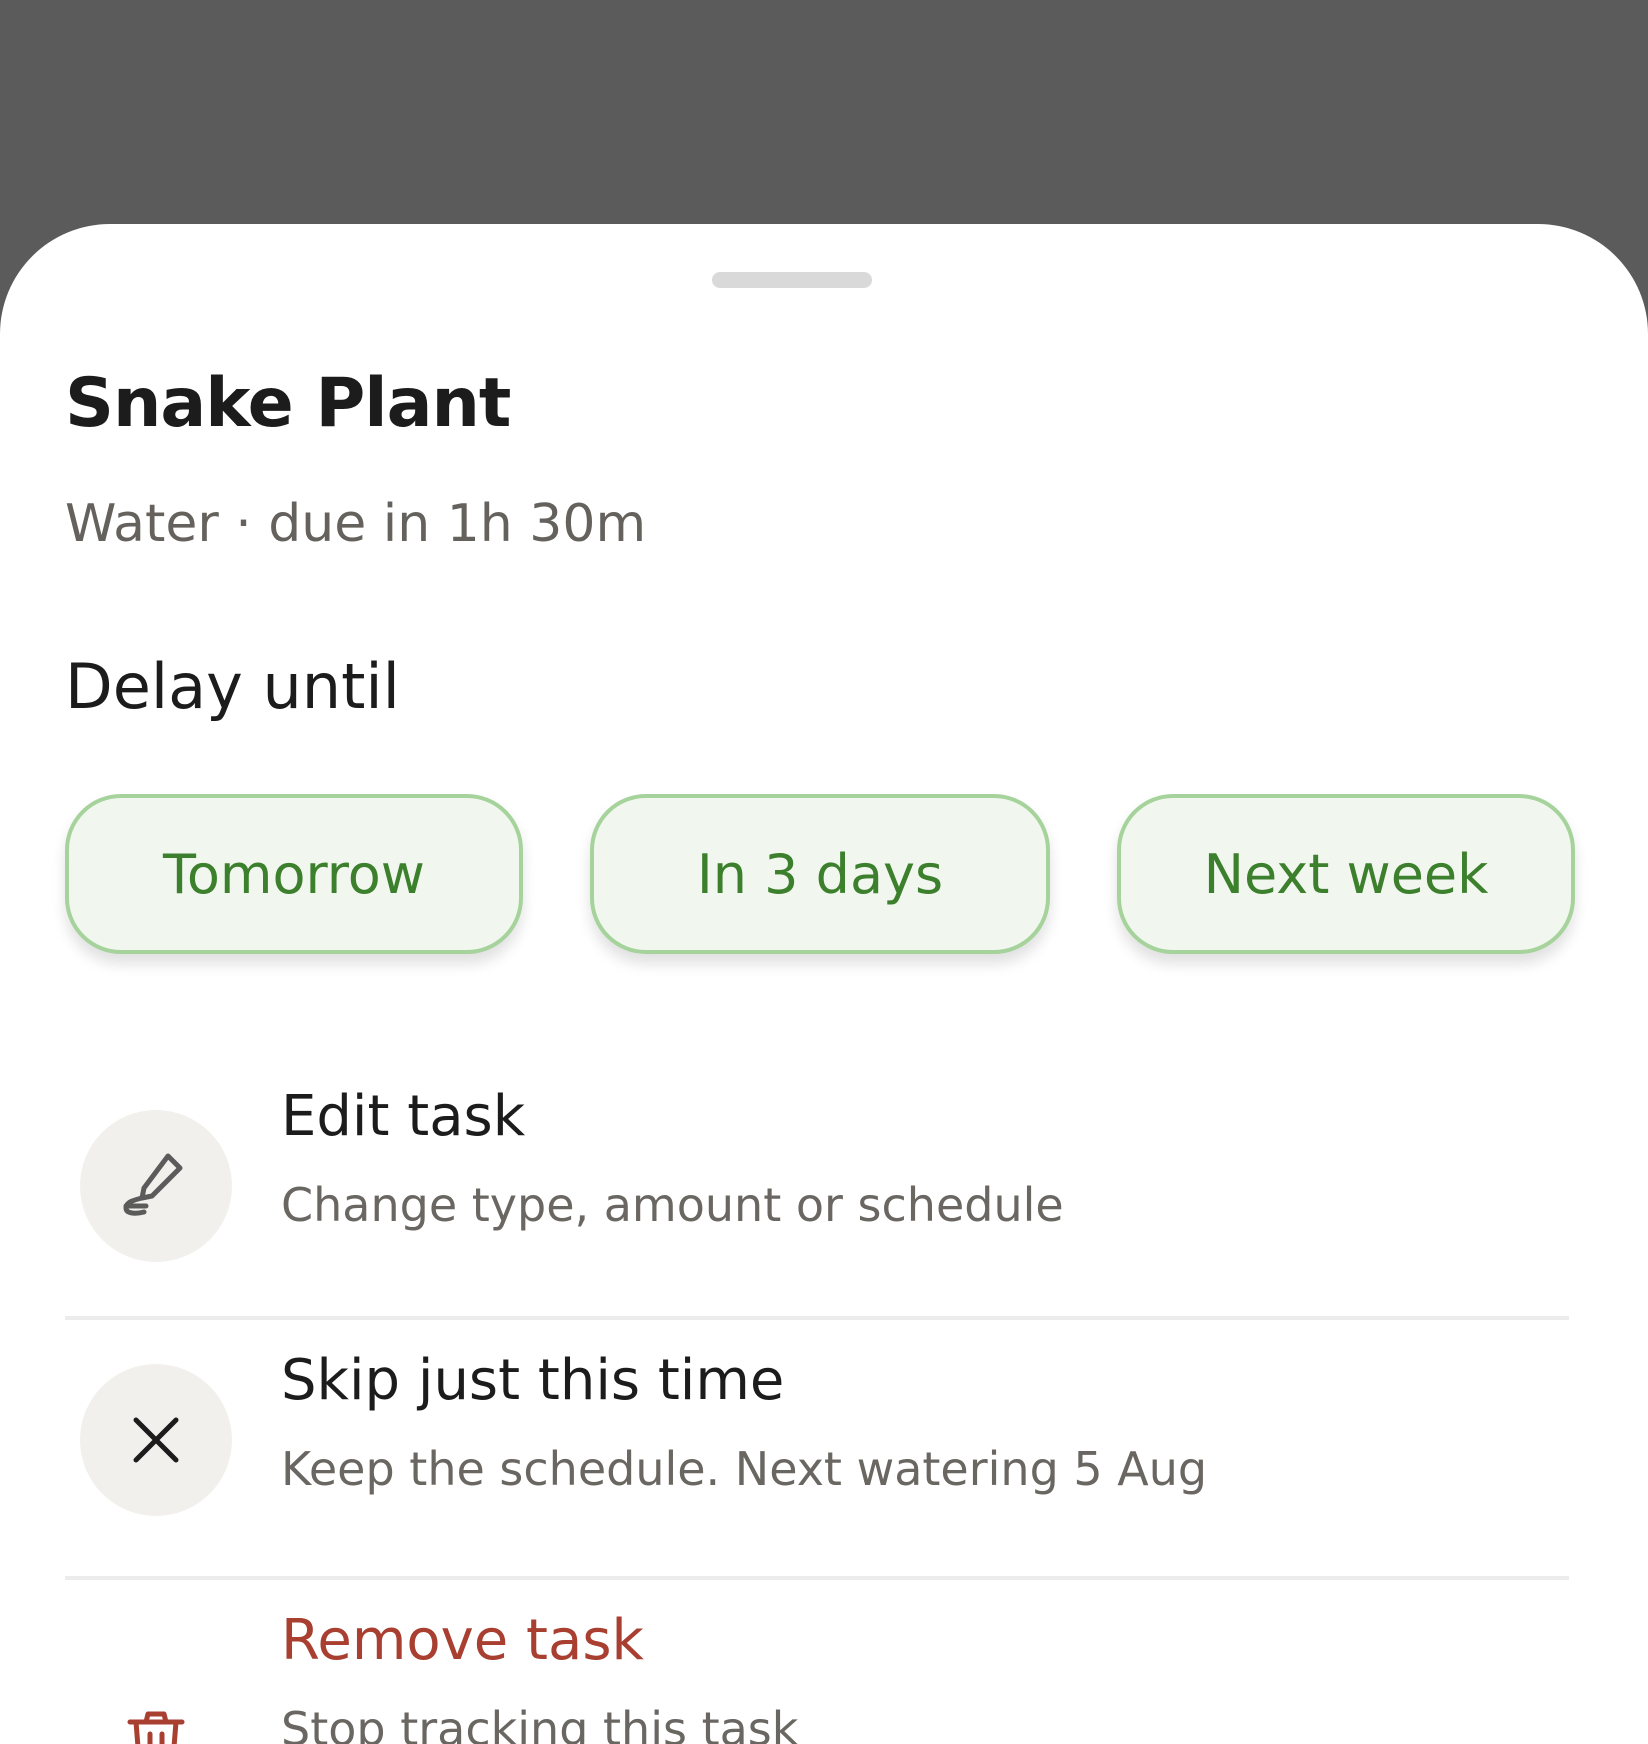  What do you see at coordinates (792, 280) in the screenshot?
I see `drag-handle` at bounding box center [792, 280].